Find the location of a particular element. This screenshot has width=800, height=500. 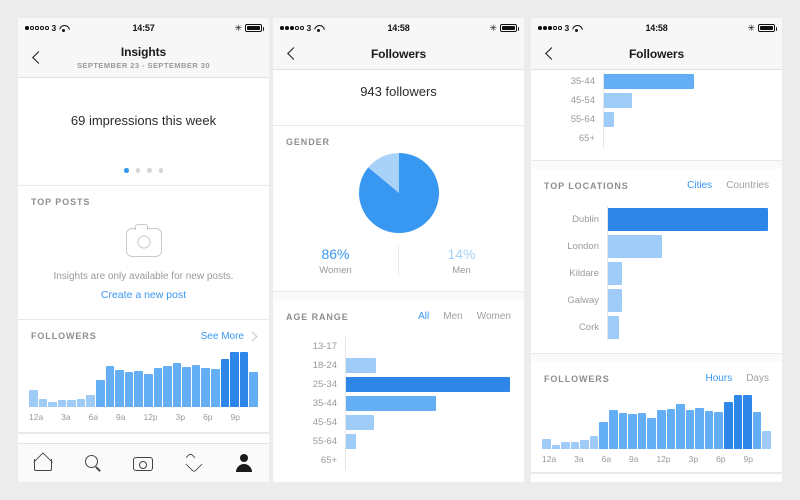

bar-row: 18-24 is located at coordinates (394, 365).